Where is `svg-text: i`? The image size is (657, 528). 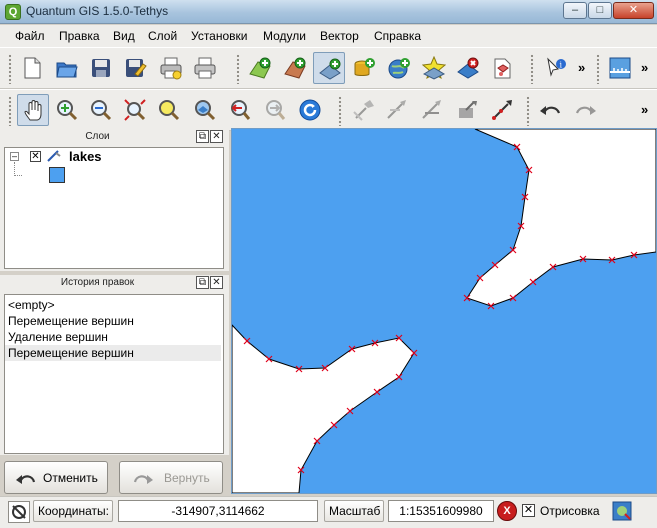 svg-text: i is located at coordinates (561, 65).